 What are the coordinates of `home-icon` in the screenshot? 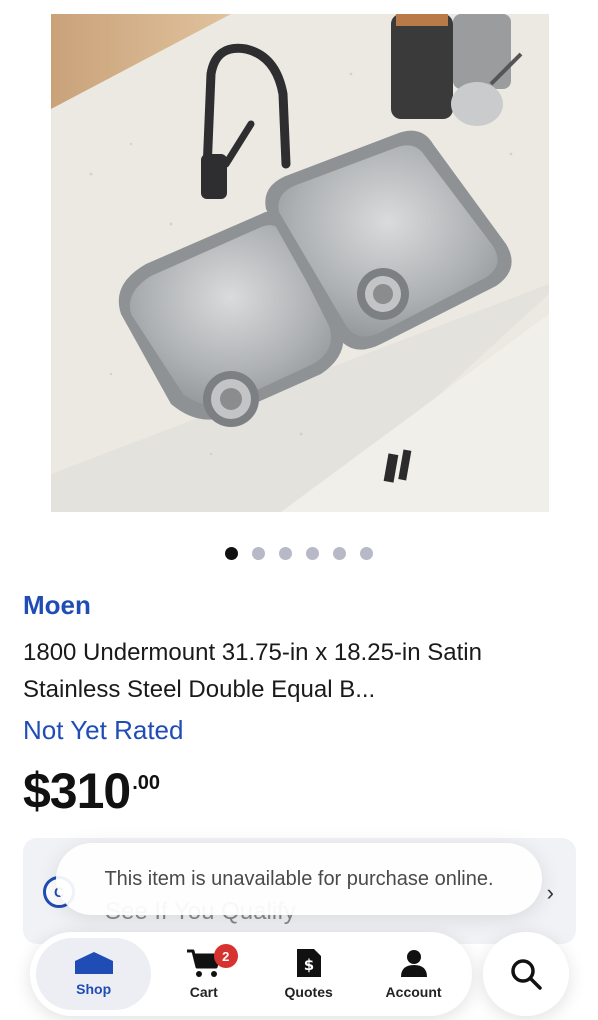 It's located at (93, 963).